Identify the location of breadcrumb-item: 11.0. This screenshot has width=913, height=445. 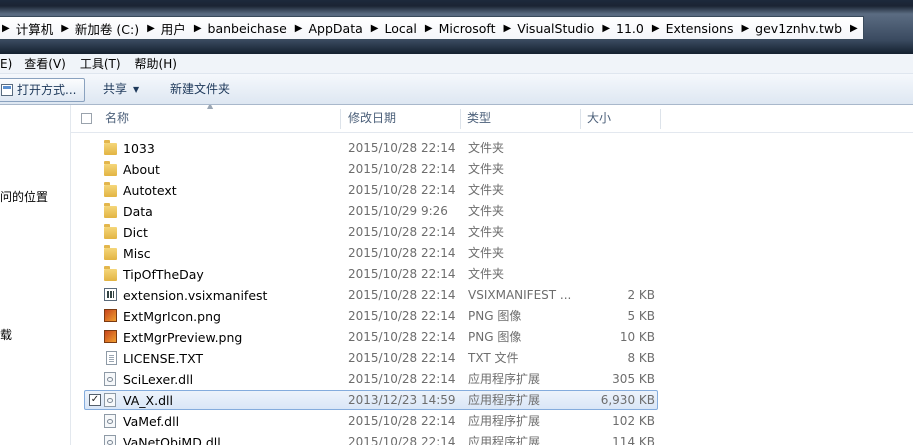
(631, 28).